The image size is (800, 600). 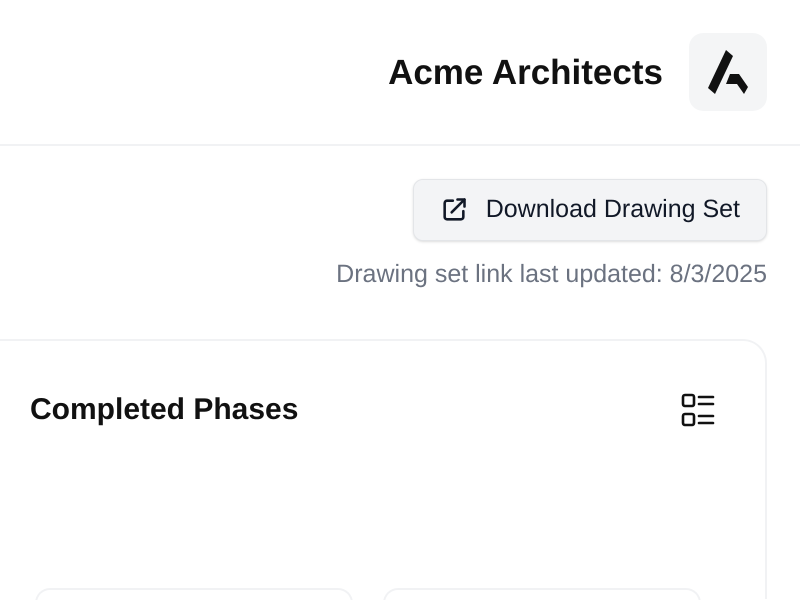 What do you see at coordinates (551, 274) in the screenshot?
I see `last-updated-note: Drawing set link last updated: 8/3/2025` at bounding box center [551, 274].